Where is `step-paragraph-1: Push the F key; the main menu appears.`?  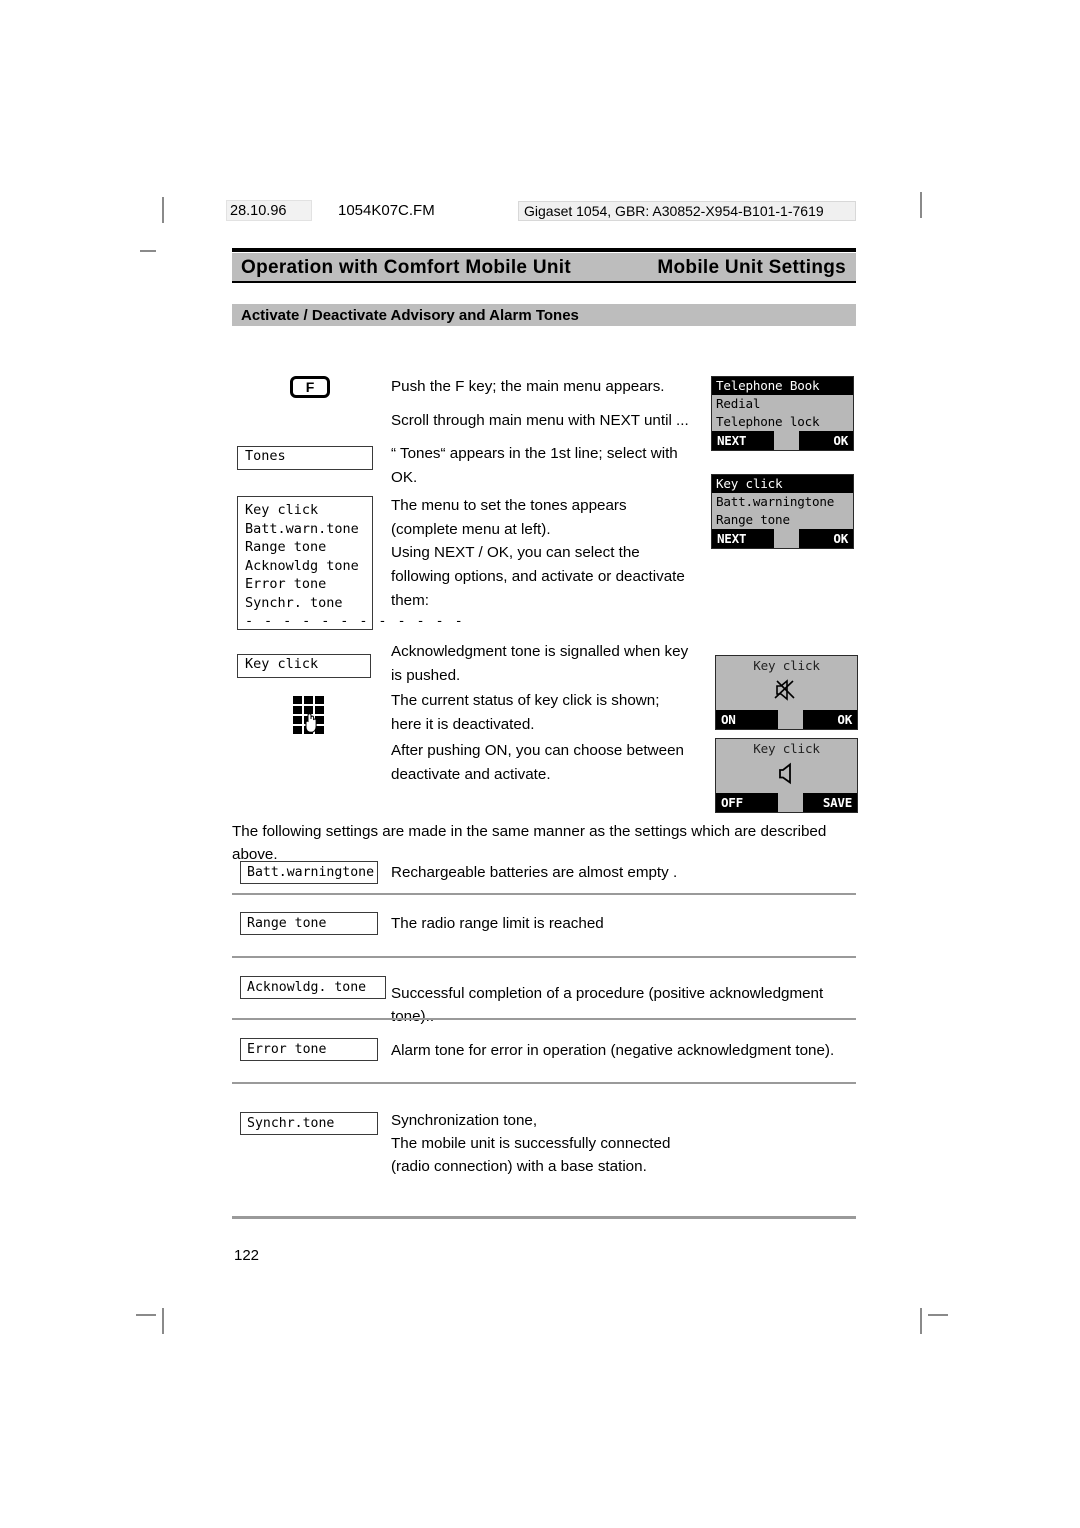 step-paragraph-1: Push the F key; the main menu appears. is located at coordinates (528, 386).